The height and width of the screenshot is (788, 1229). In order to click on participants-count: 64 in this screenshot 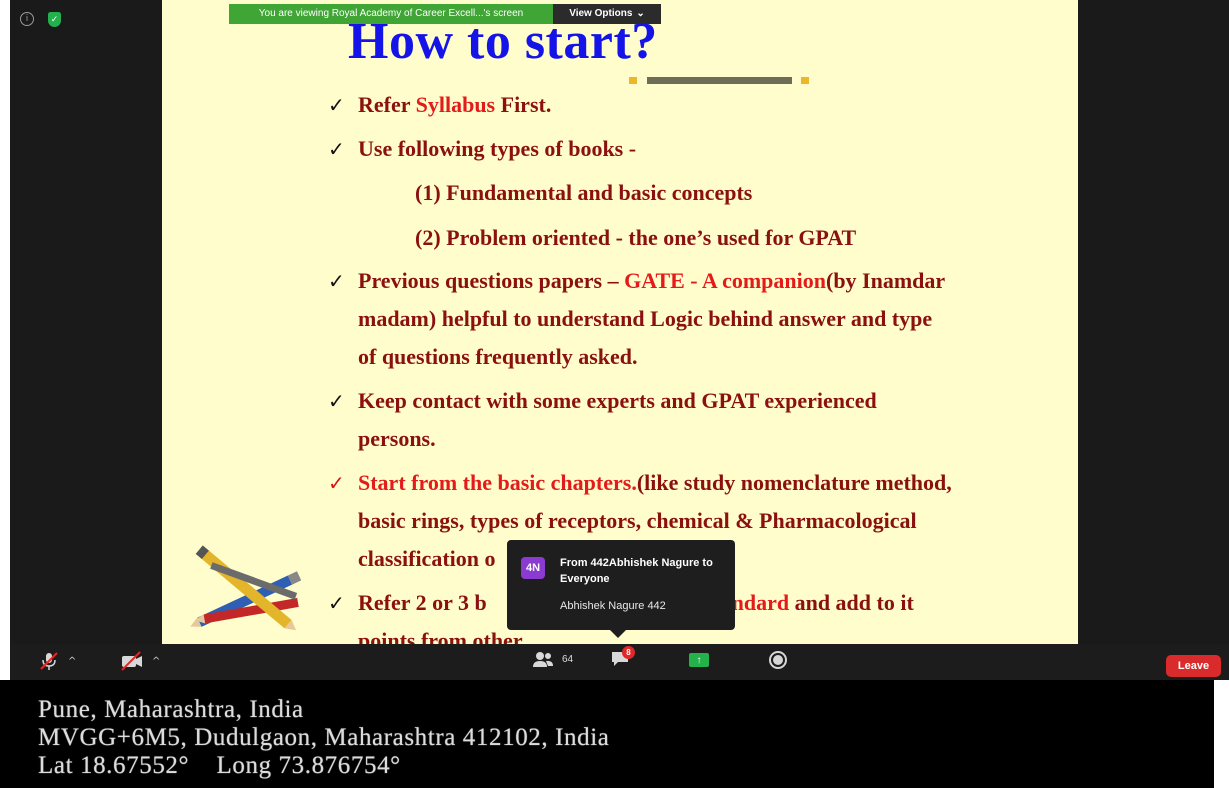, I will do `click(568, 659)`.